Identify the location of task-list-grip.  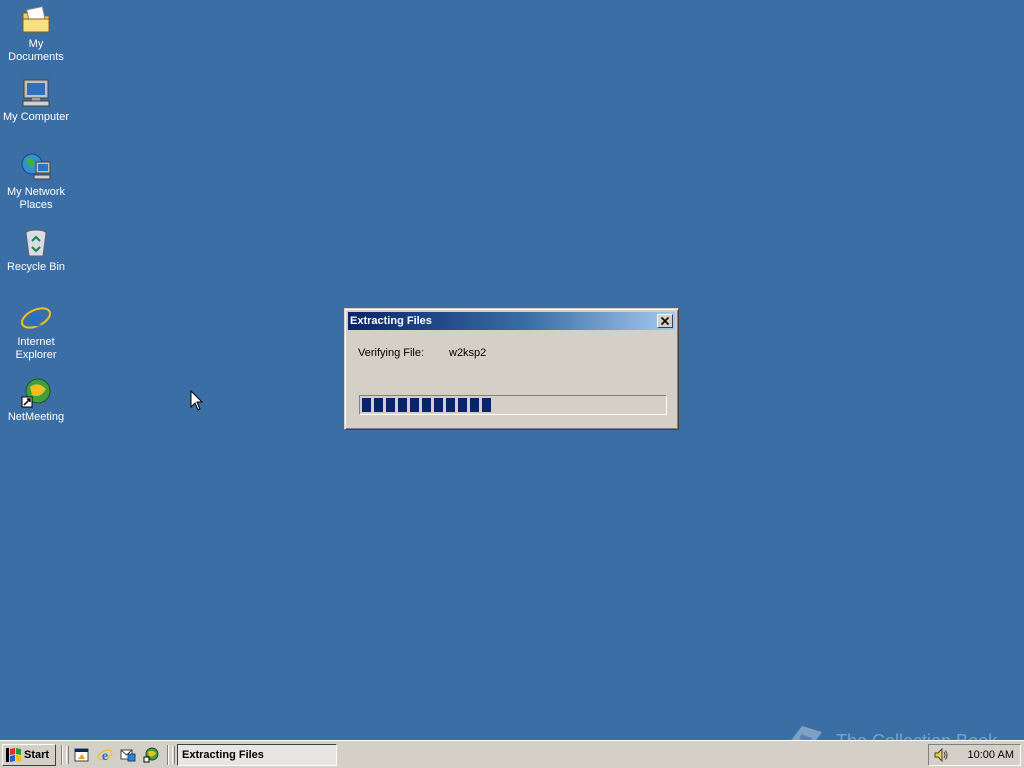
(173, 755).